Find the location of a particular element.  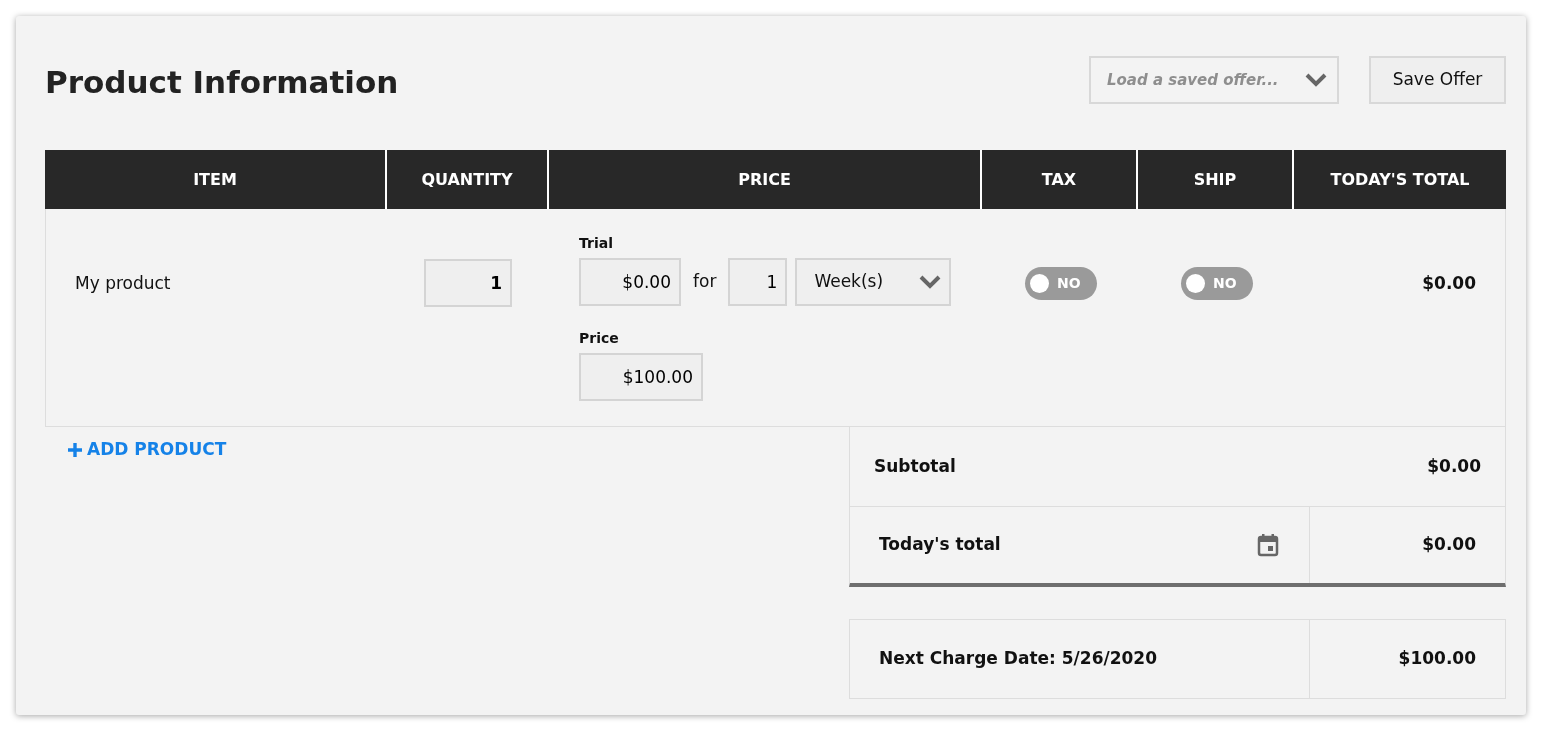

column-header: TODAY'S TOTAL is located at coordinates (1400, 179).